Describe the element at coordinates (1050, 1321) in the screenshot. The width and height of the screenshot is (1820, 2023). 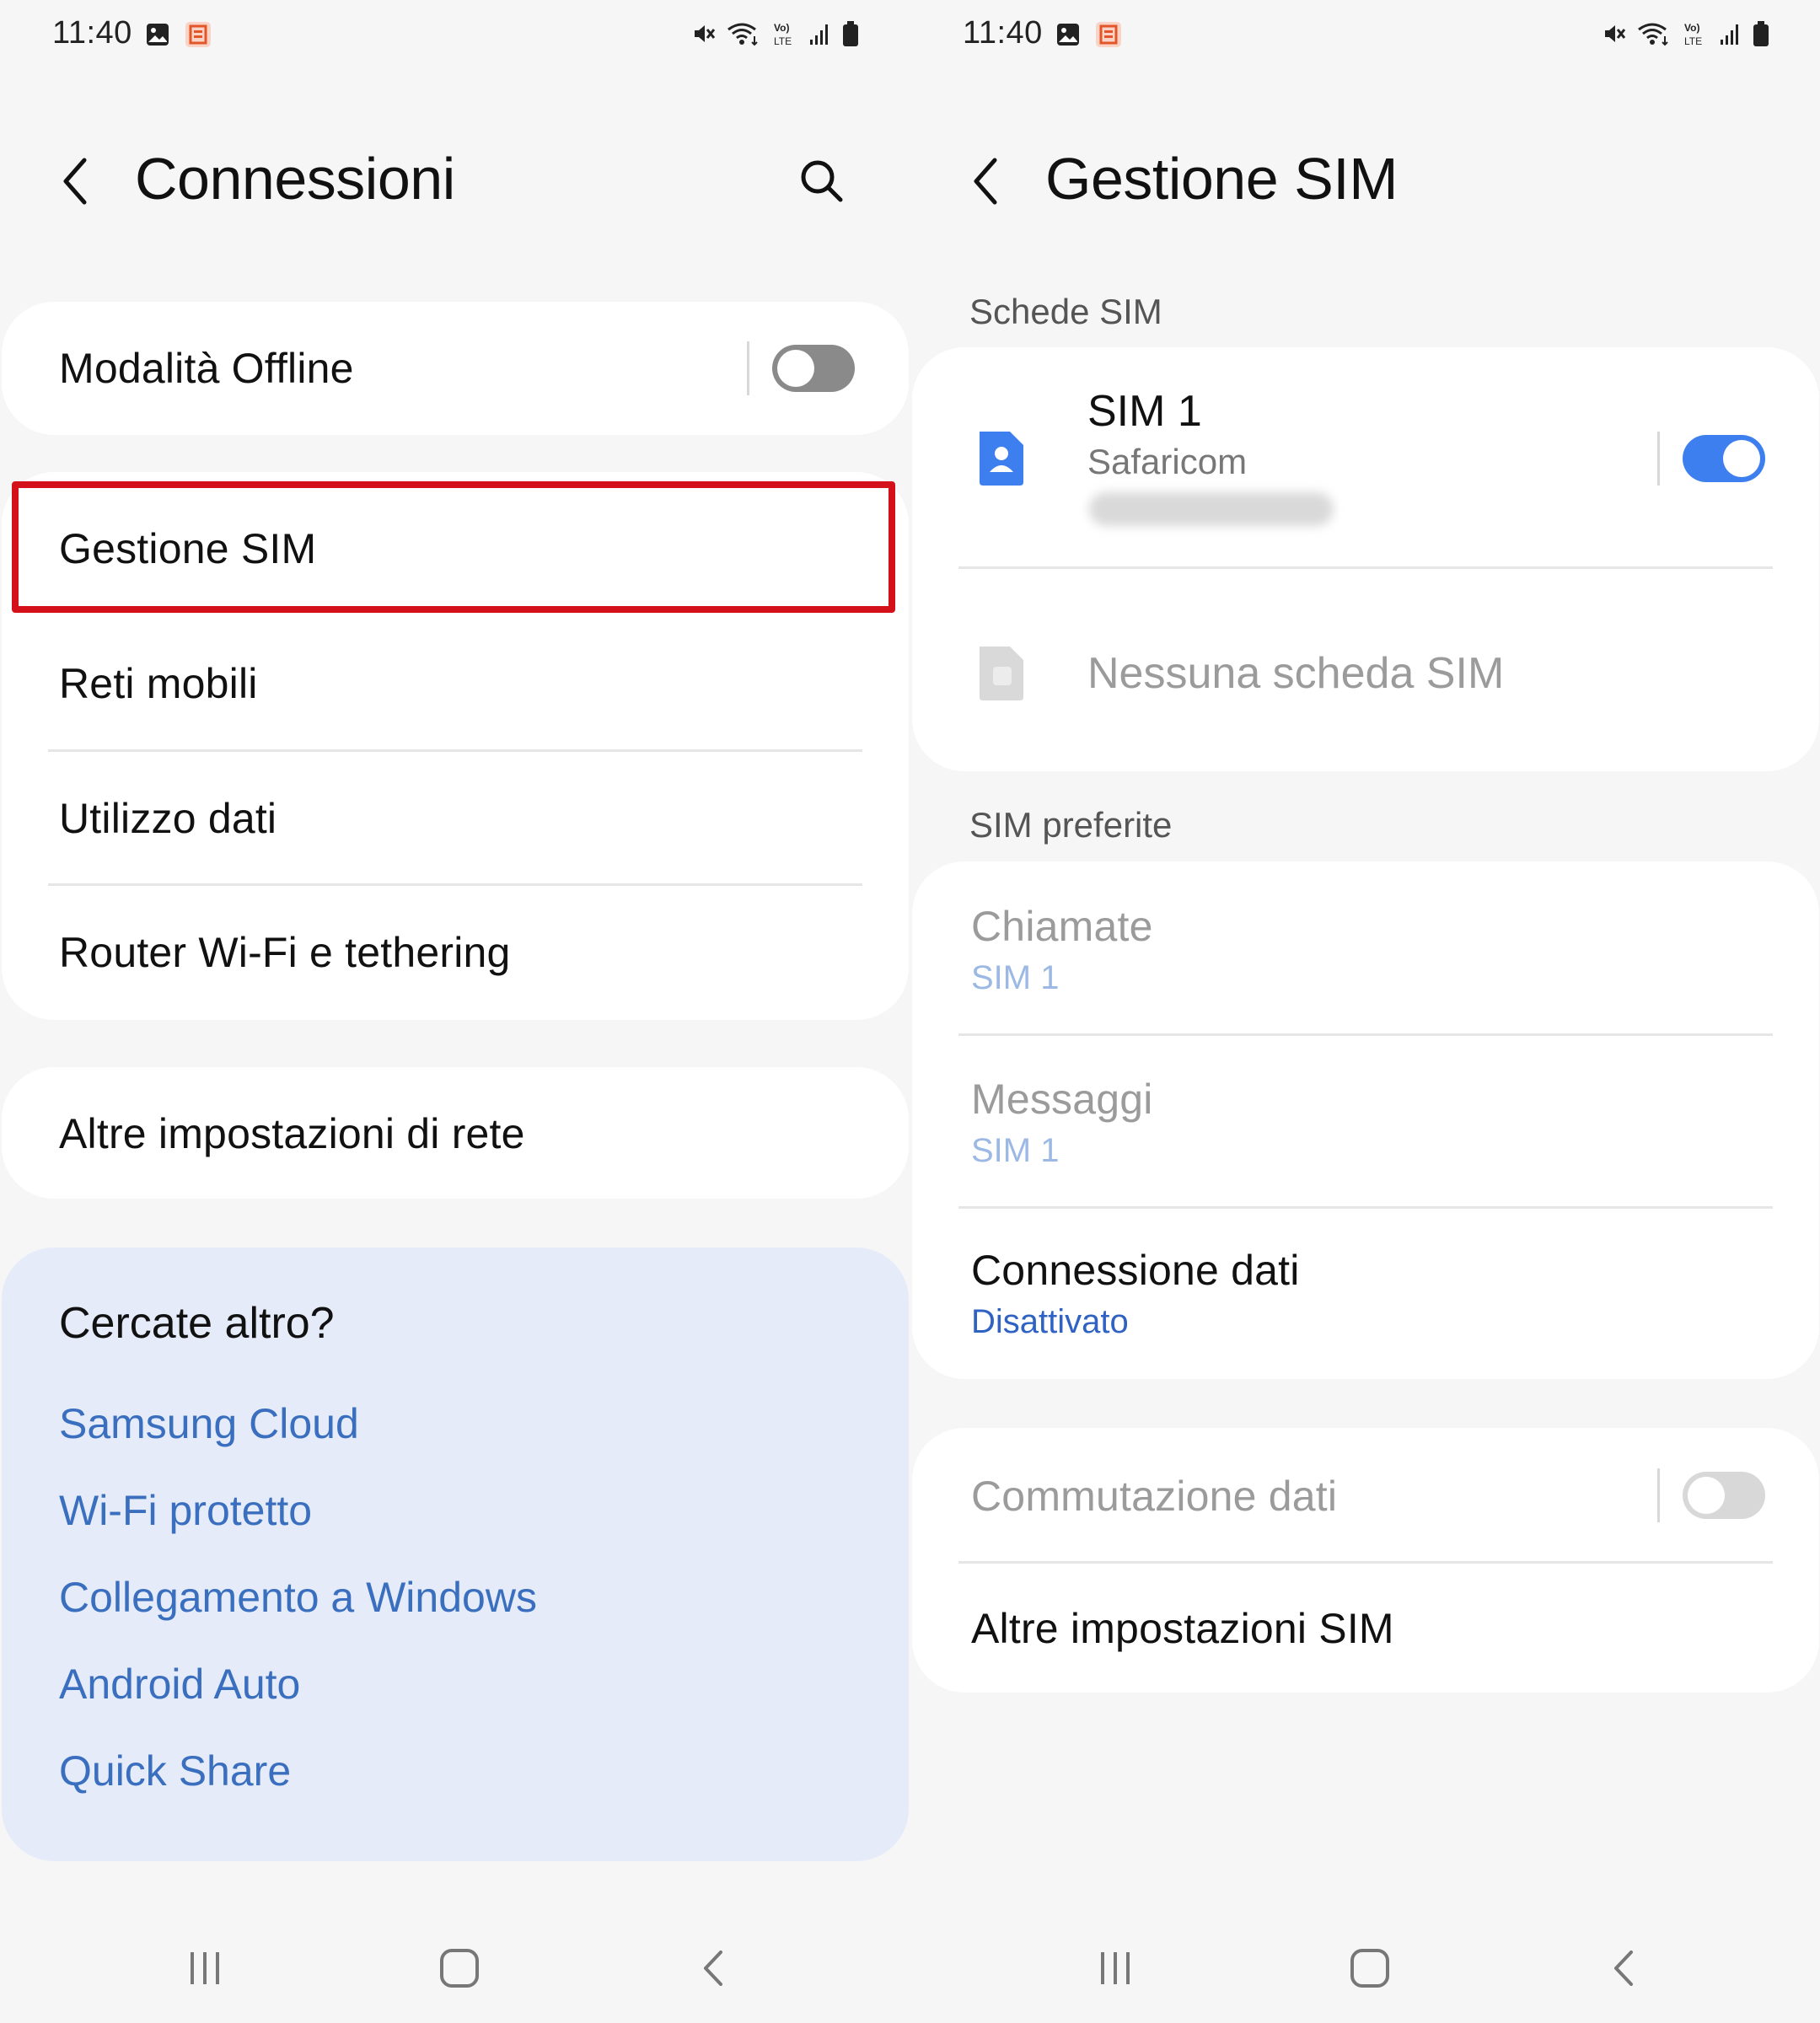
I see `mobile-data-value: Disattivato` at that location.